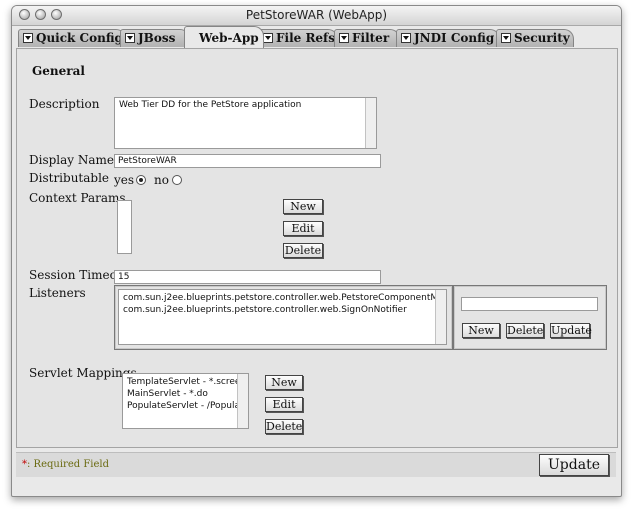 The image size is (631, 514). I want to click on tab-label: Filter, so click(371, 38).